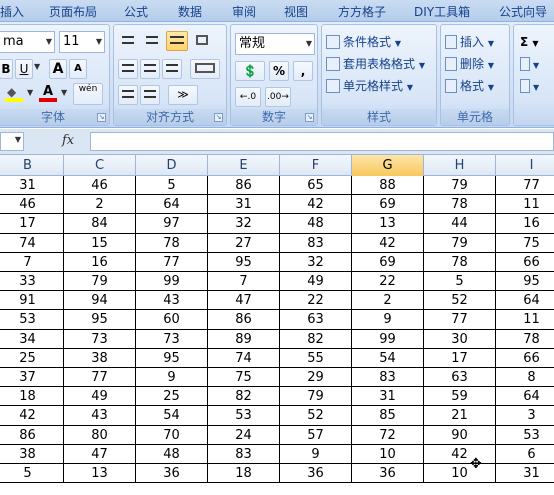 This screenshot has width=554, height=495. Describe the element at coordinates (32, 243) in the screenshot. I see `cell: 74` at that location.